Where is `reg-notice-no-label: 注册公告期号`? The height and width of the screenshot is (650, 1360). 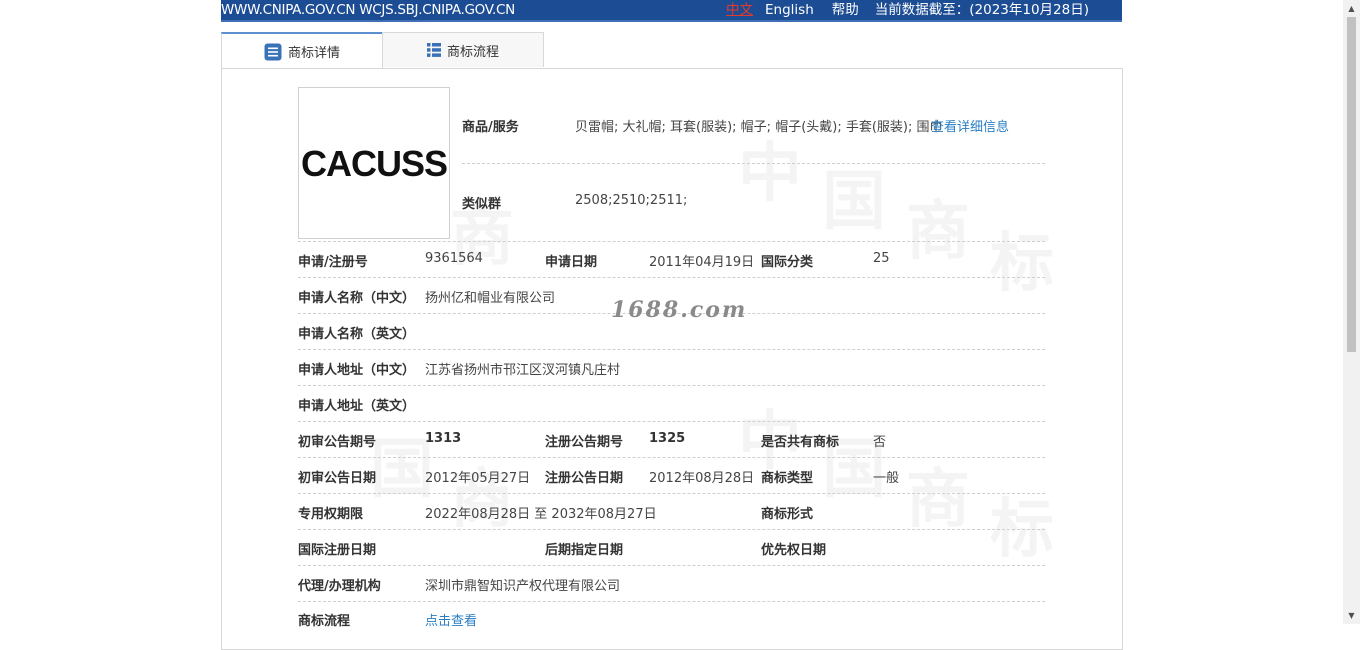 reg-notice-no-label: 注册公告期号 is located at coordinates (584, 442).